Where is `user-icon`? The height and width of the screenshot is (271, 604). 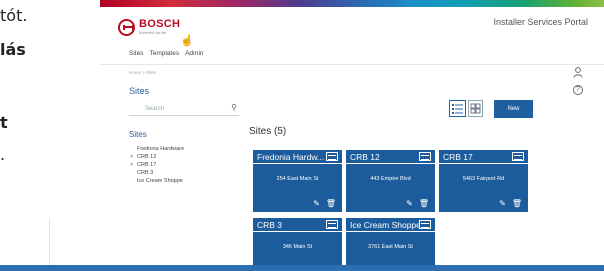
user-icon is located at coordinates (578, 72).